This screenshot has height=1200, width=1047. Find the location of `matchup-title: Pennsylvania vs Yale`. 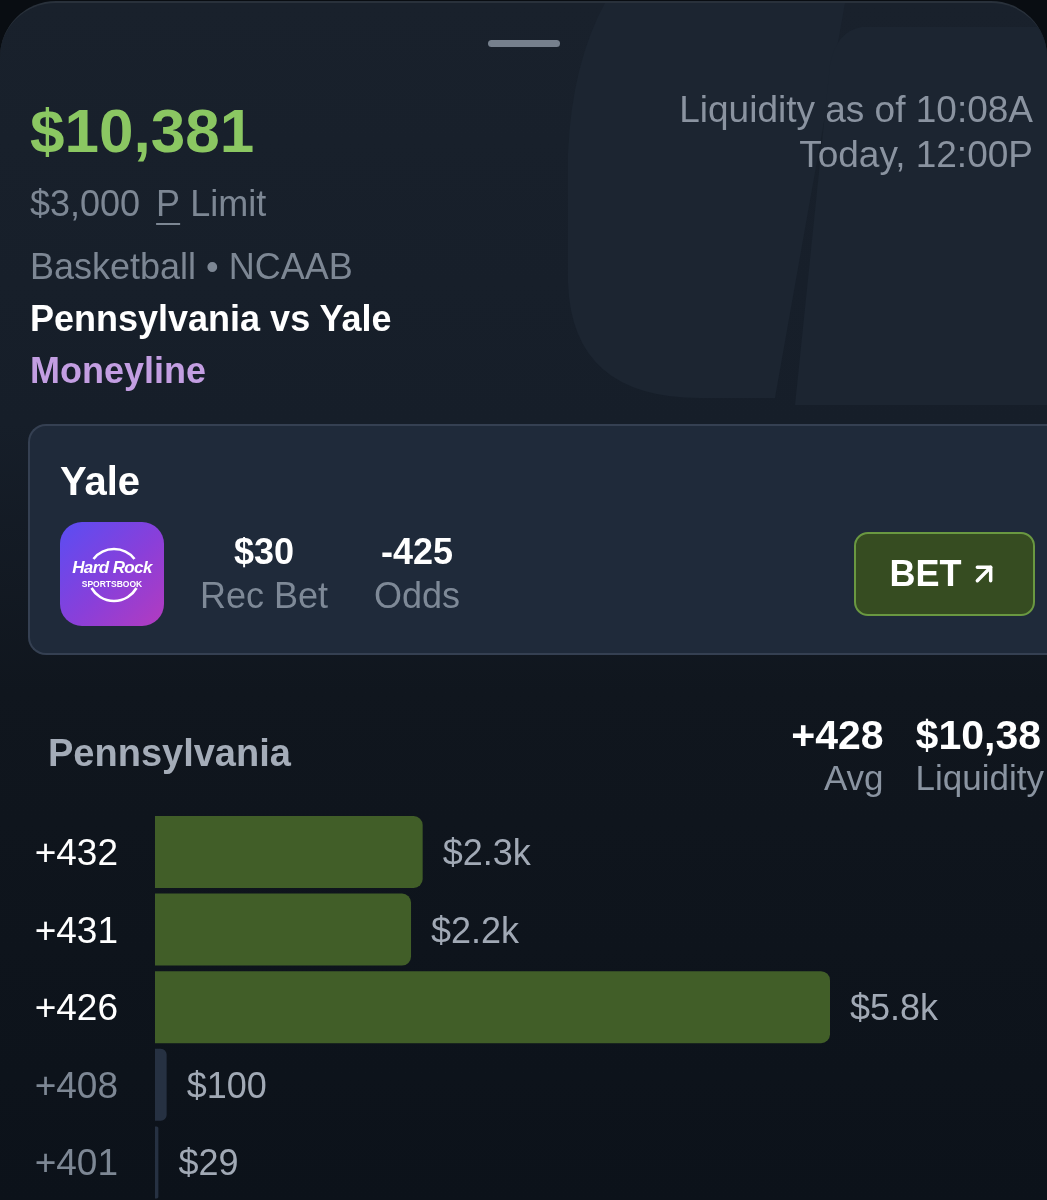

matchup-title: Pennsylvania vs Yale is located at coordinates (211, 318).